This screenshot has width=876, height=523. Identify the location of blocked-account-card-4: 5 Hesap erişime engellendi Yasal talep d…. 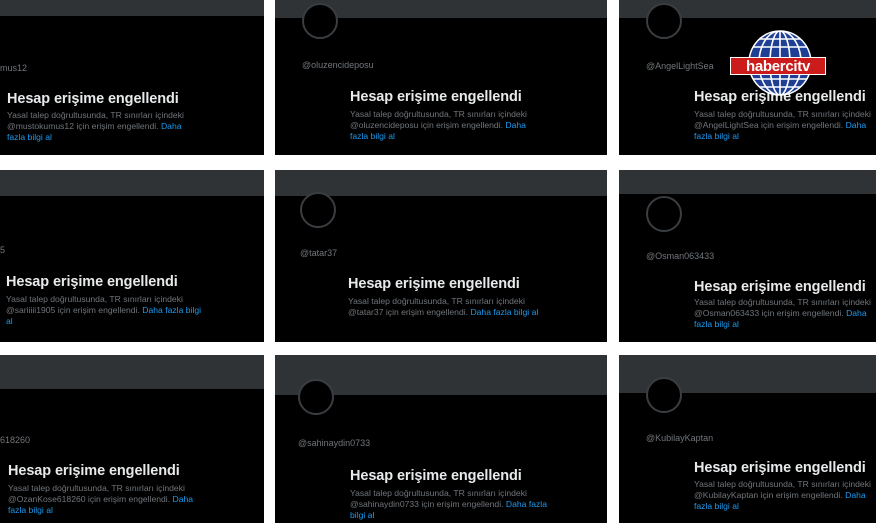
(132, 256).